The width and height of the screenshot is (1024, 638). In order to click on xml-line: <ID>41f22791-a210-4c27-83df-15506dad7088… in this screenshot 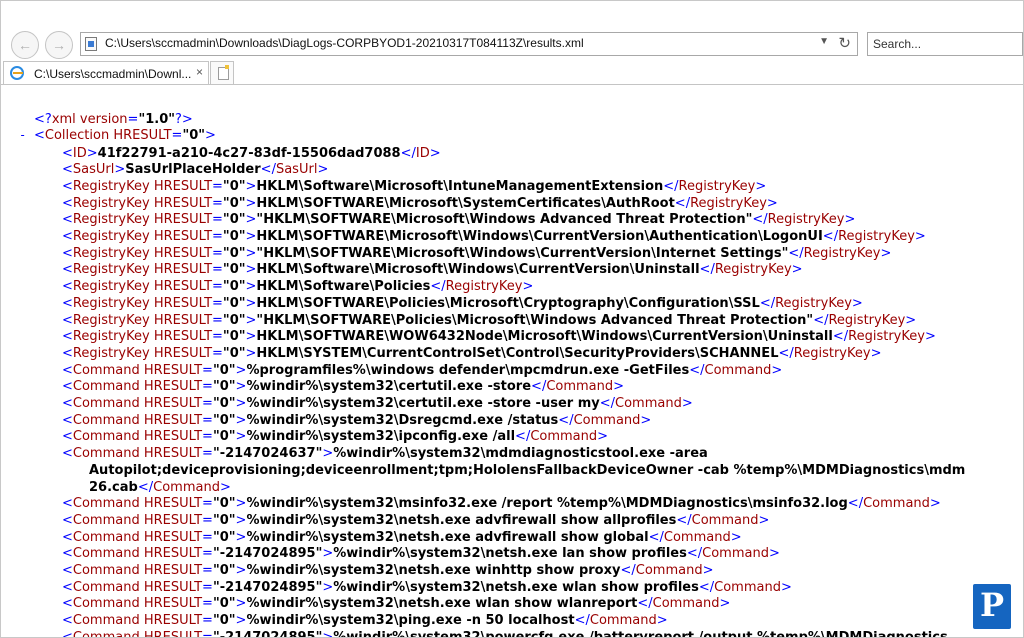, I will do `click(251, 153)`.